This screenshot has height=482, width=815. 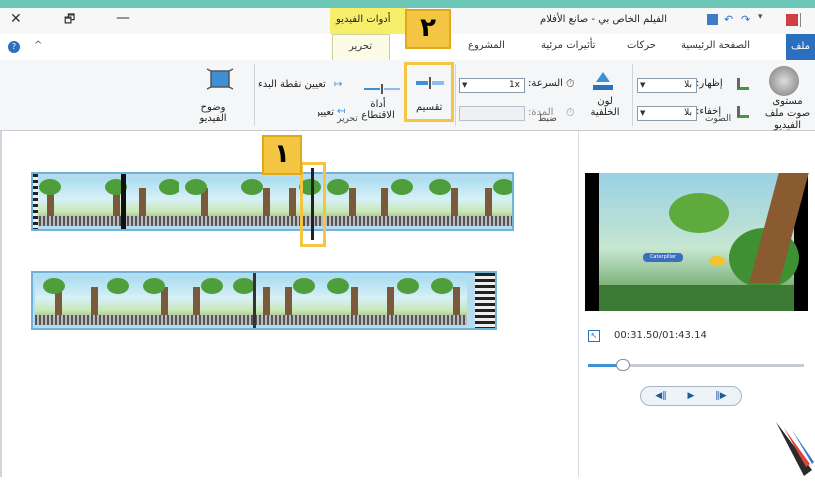 What do you see at coordinates (407, 4) in the screenshot?
I see `decorative-top-strip` at bounding box center [407, 4].